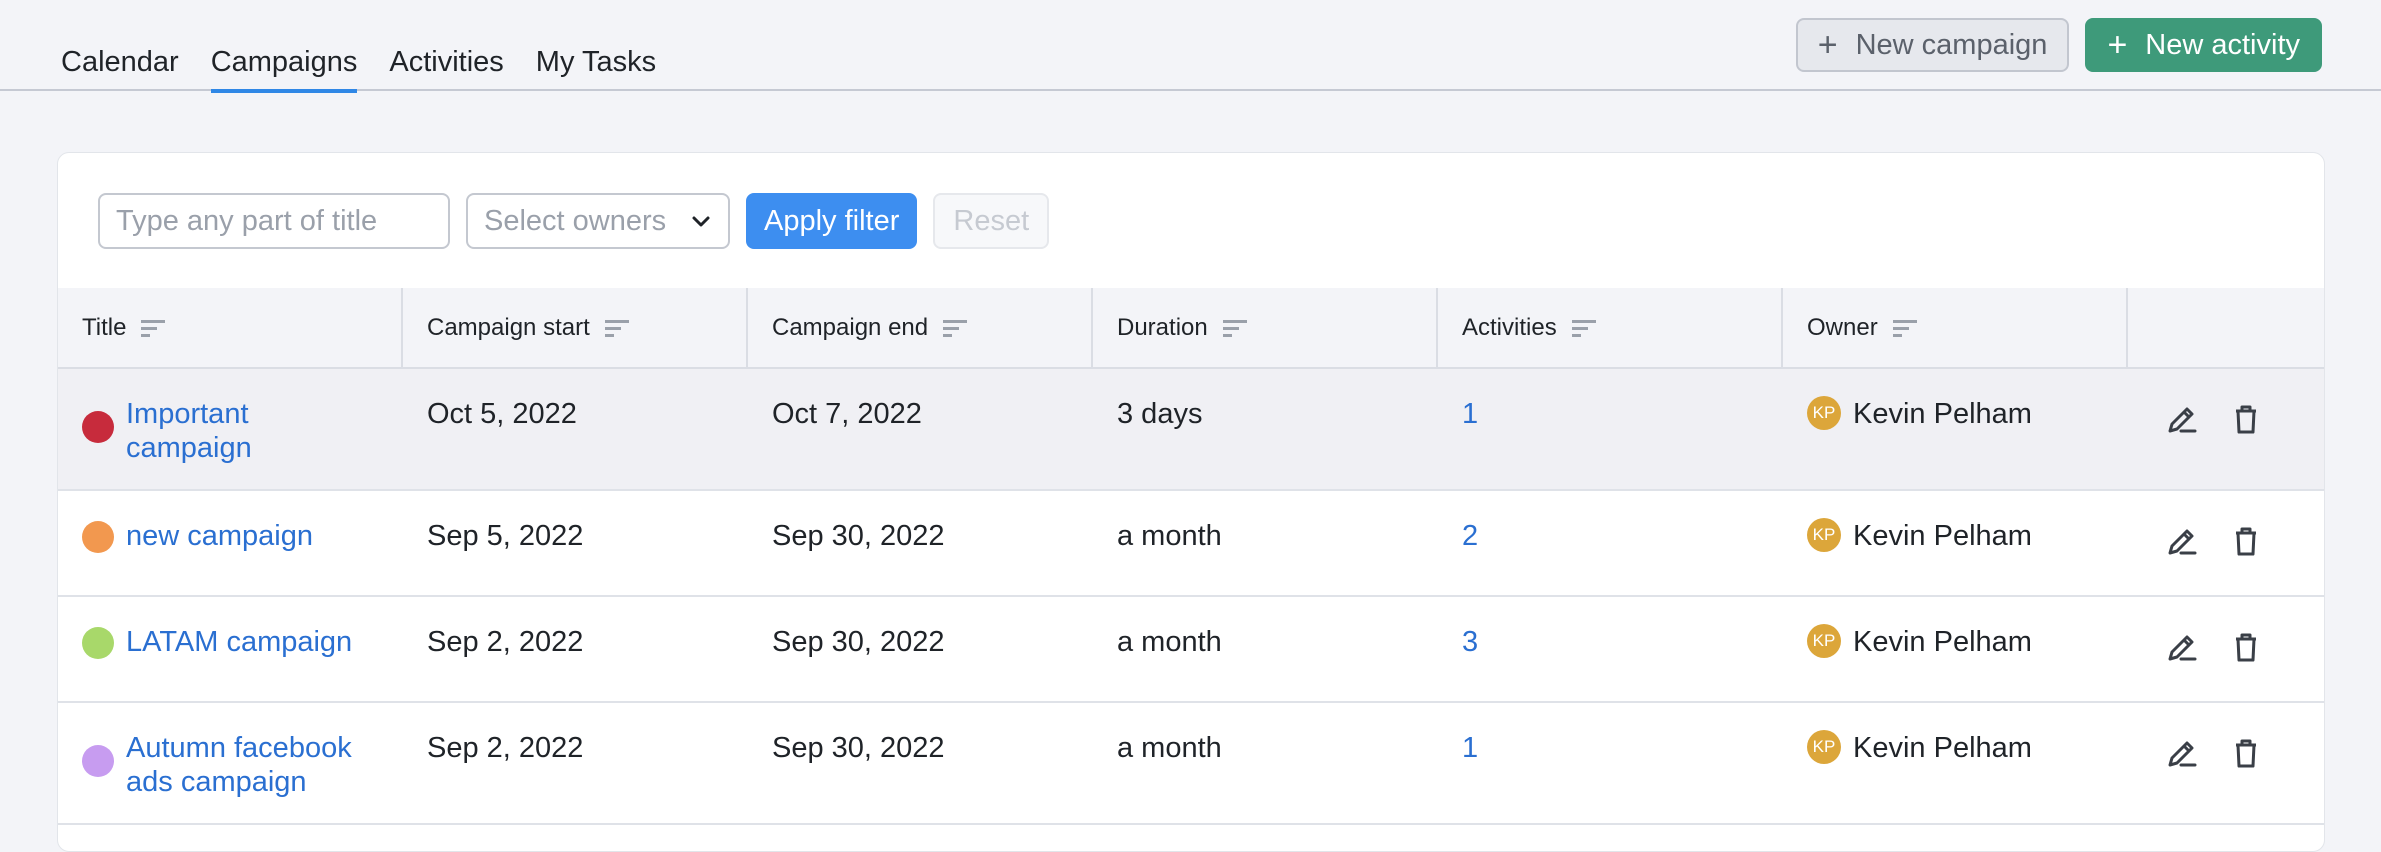 The image size is (2381, 852). Describe the element at coordinates (2222, 44) in the screenshot. I see `new-activity-label: New activity` at that location.